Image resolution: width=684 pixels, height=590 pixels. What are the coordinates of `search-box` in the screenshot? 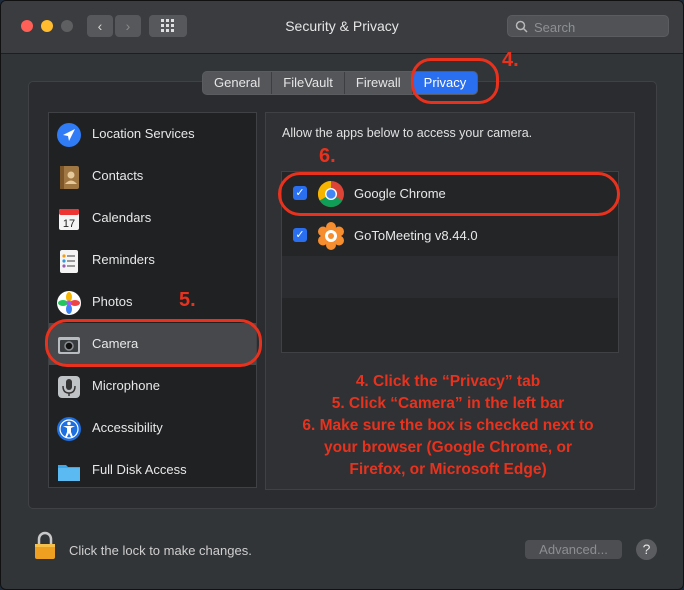 It's located at (588, 26).